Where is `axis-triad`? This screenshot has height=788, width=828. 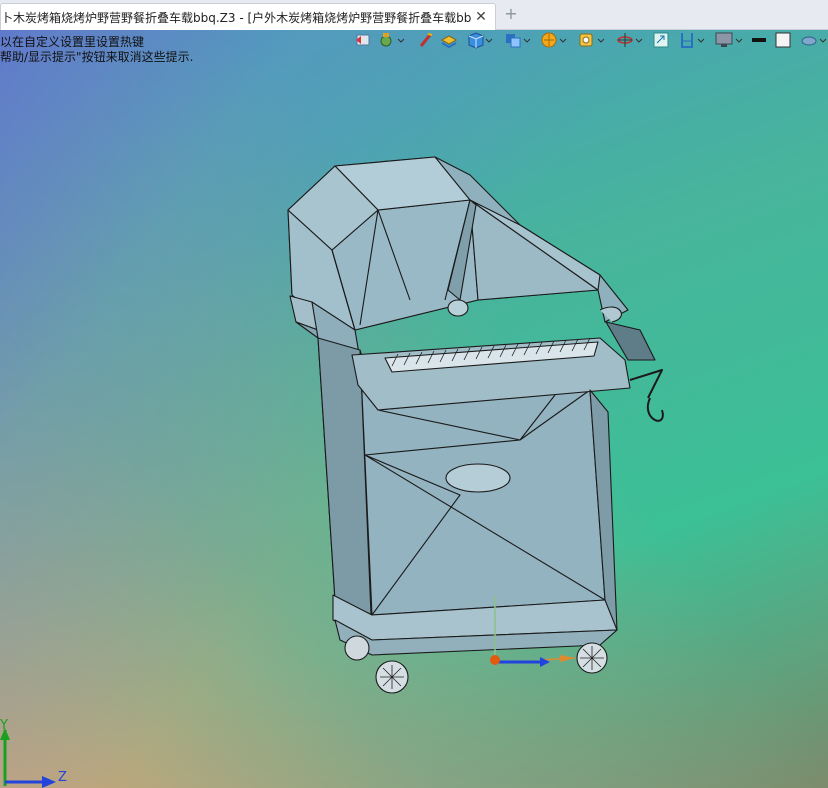 axis-triad is located at coordinates (28, 758).